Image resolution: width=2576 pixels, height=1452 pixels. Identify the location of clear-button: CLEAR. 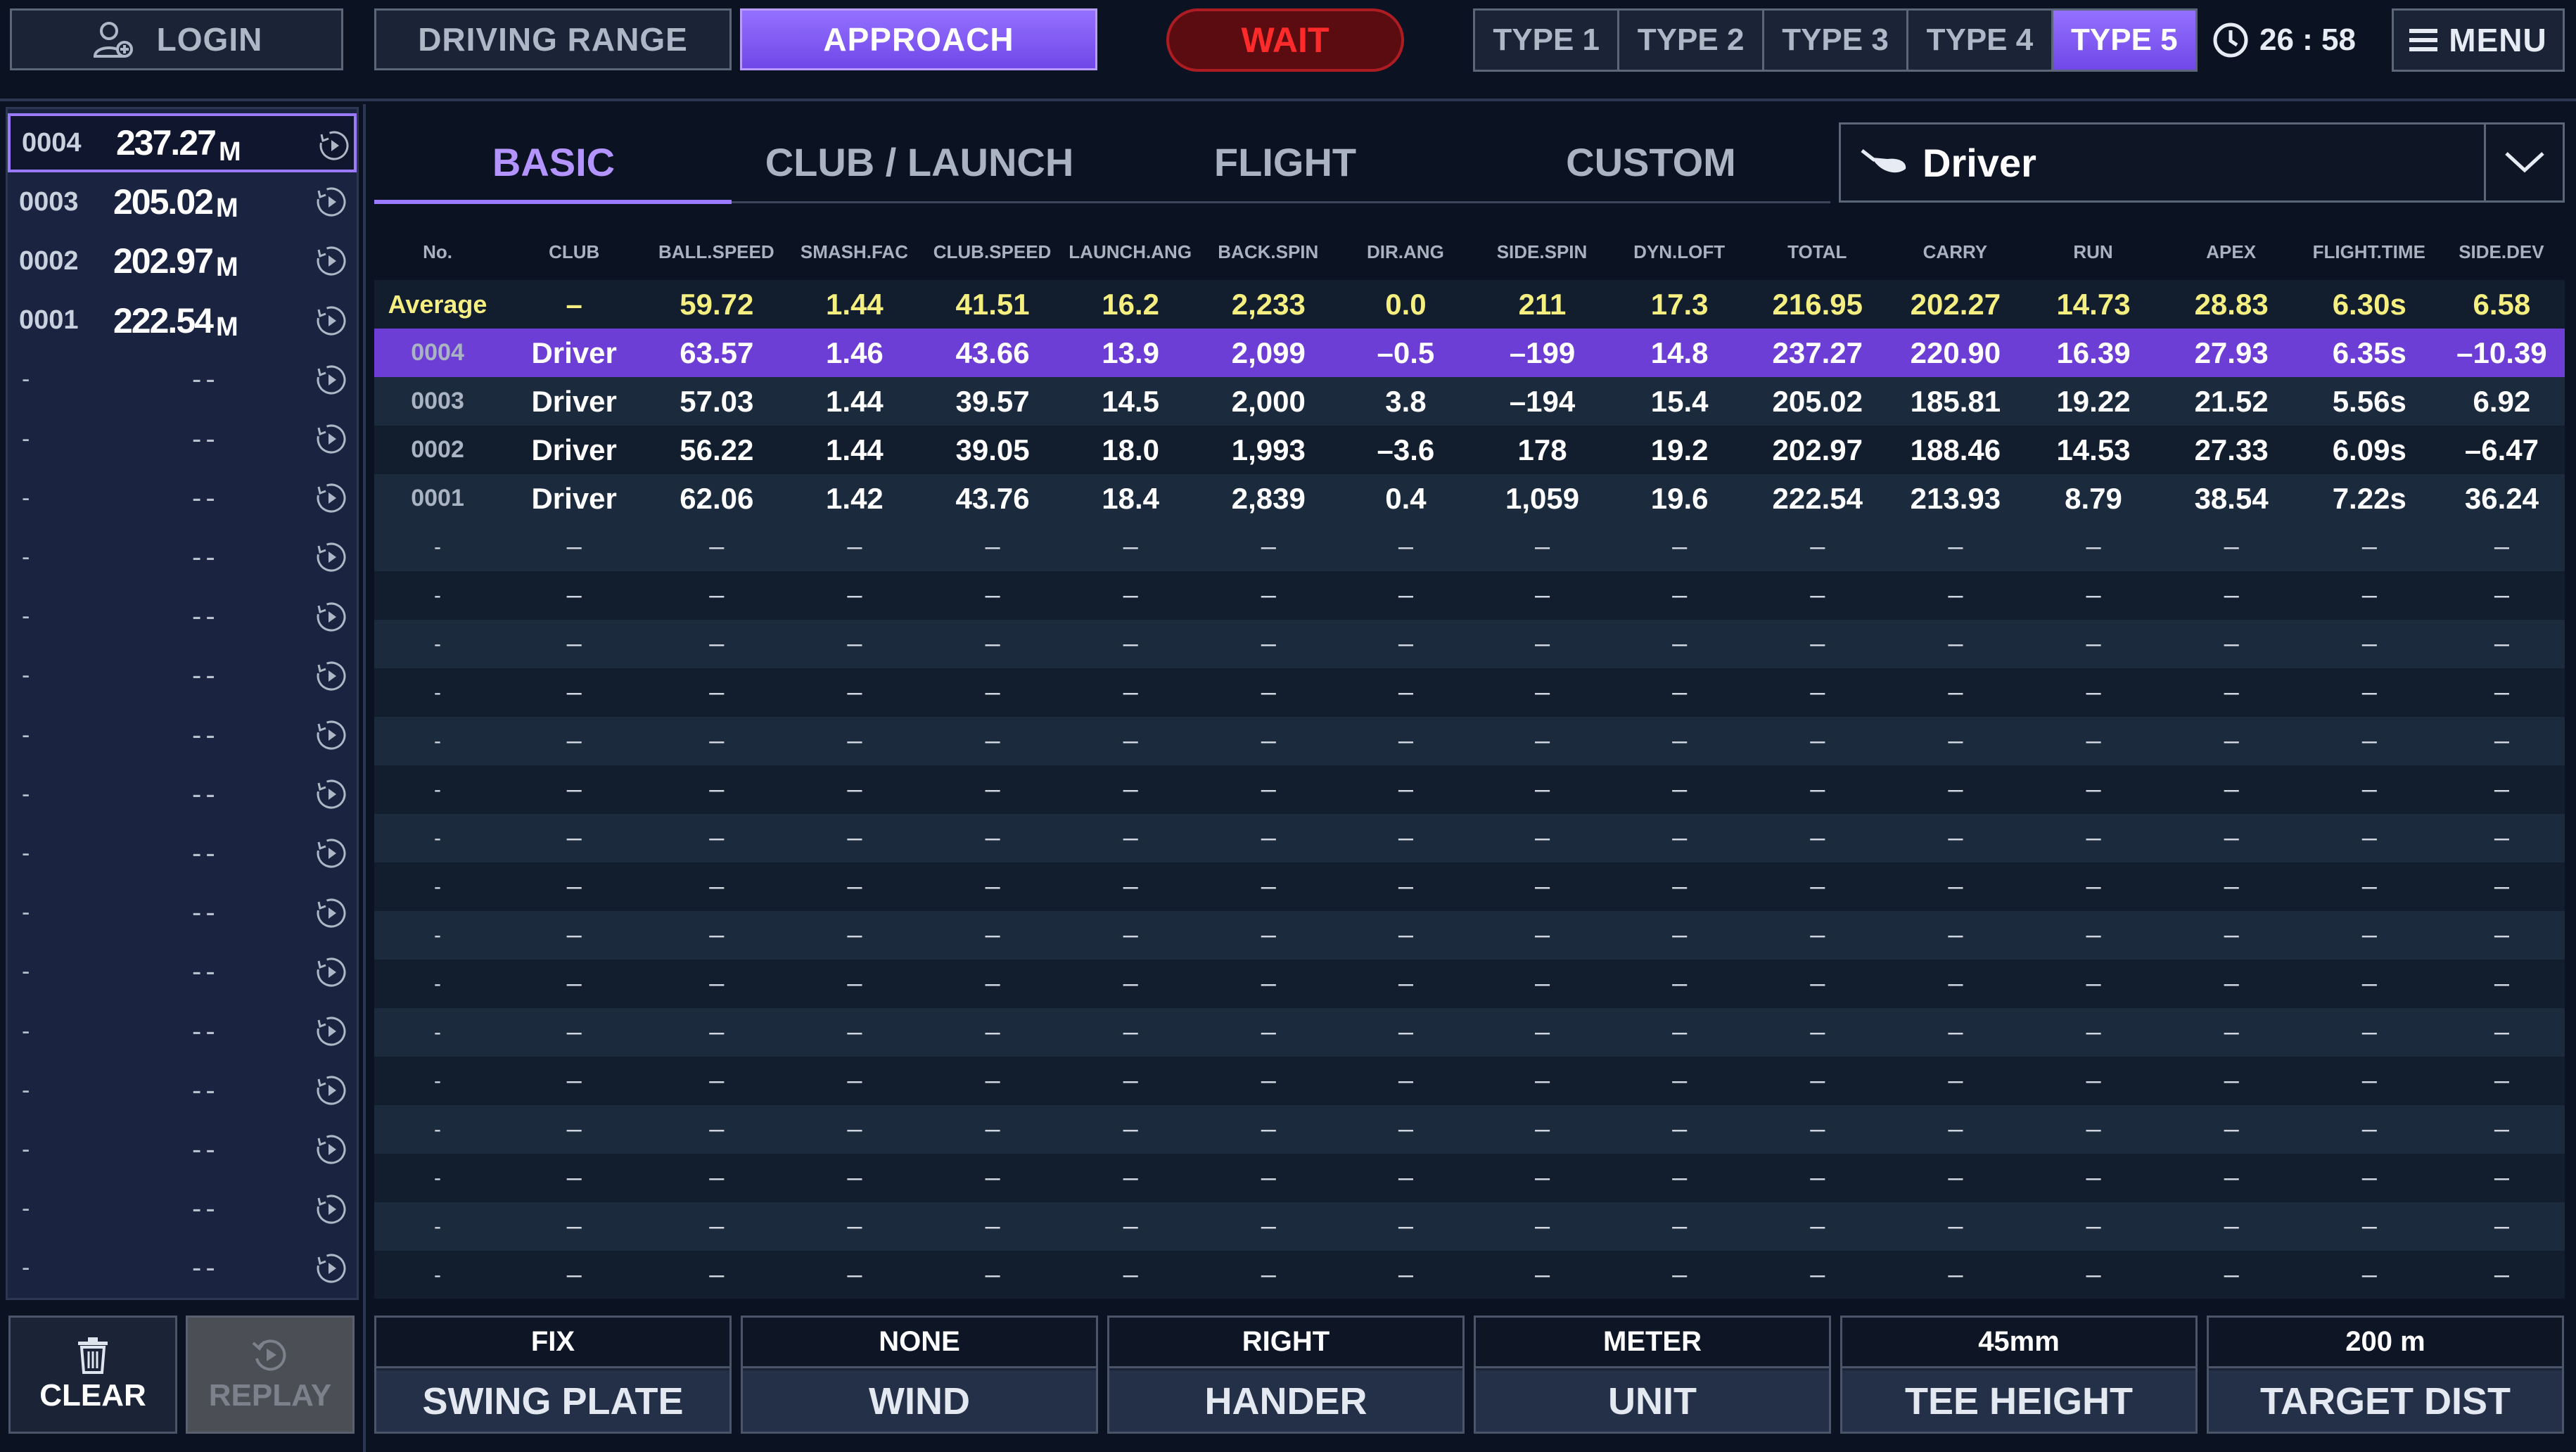
(92, 1375).